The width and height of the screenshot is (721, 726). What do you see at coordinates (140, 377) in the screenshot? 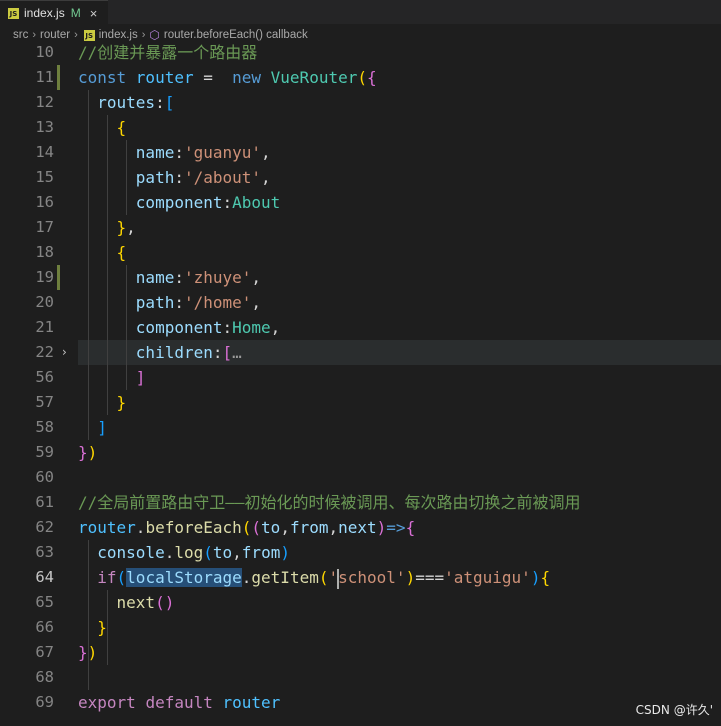
I see `code-token: ]` at bounding box center [140, 377].